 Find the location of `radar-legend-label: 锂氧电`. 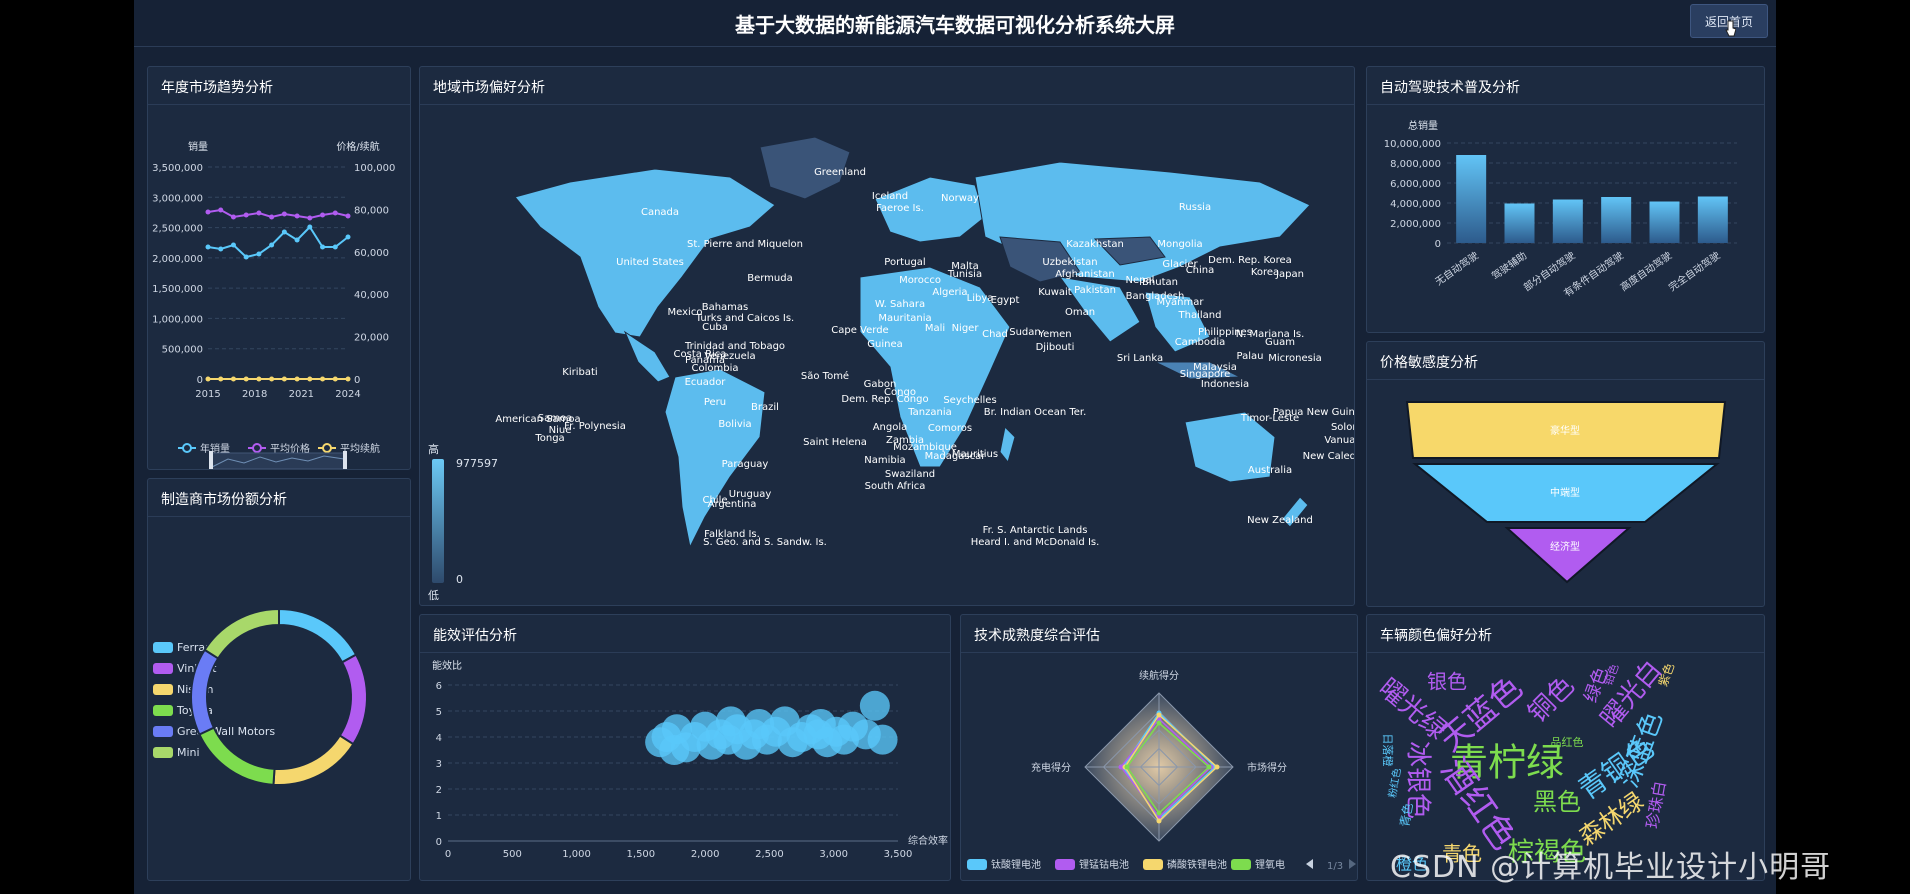

radar-legend-label: 锂氧电 is located at coordinates (1270, 864).